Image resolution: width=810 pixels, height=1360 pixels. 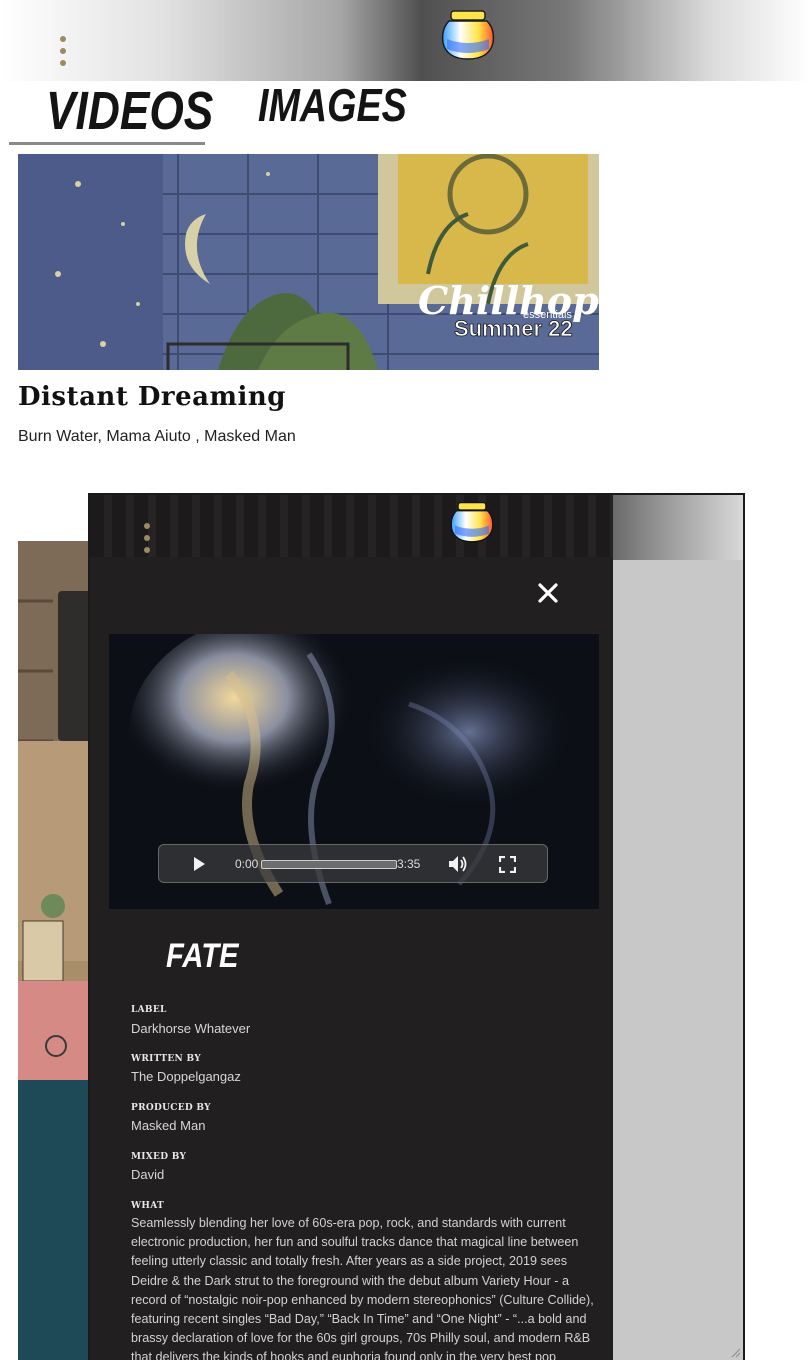 What do you see at coordinates (191, 1028) in the screenshot?
I see `label-value: Darkhorse Whatever` at bounding box center [191, 1028].